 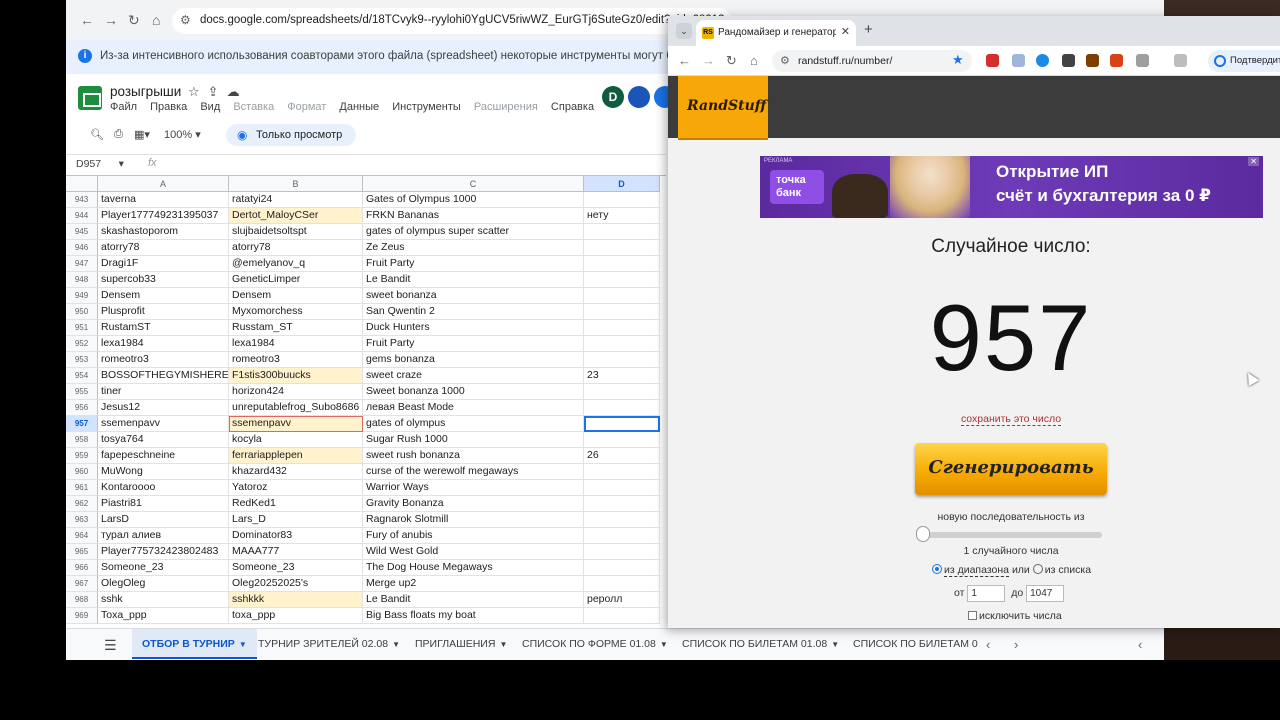 I want to click on row-header: 964, so click(x=82, y=536).